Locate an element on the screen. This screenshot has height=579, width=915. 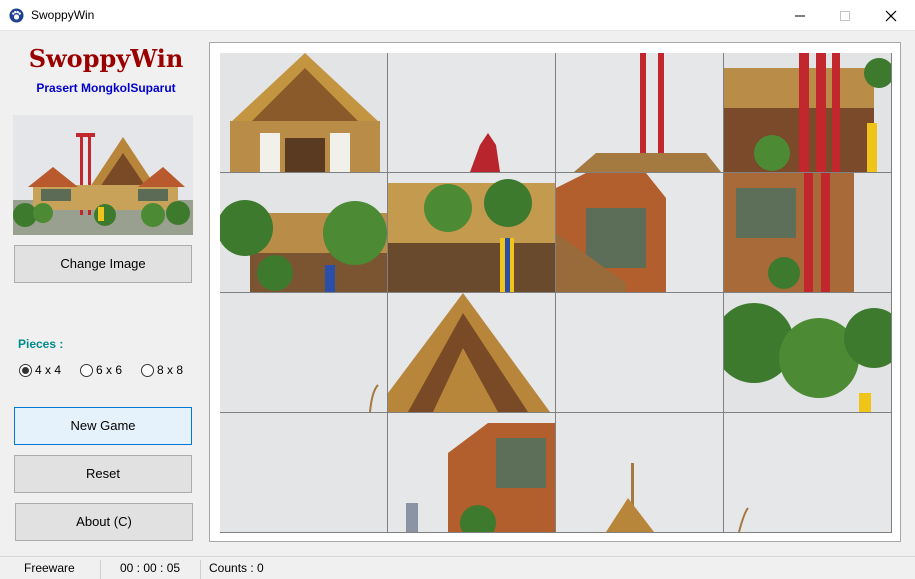
paw-icon is located at coordinates (16, 15).